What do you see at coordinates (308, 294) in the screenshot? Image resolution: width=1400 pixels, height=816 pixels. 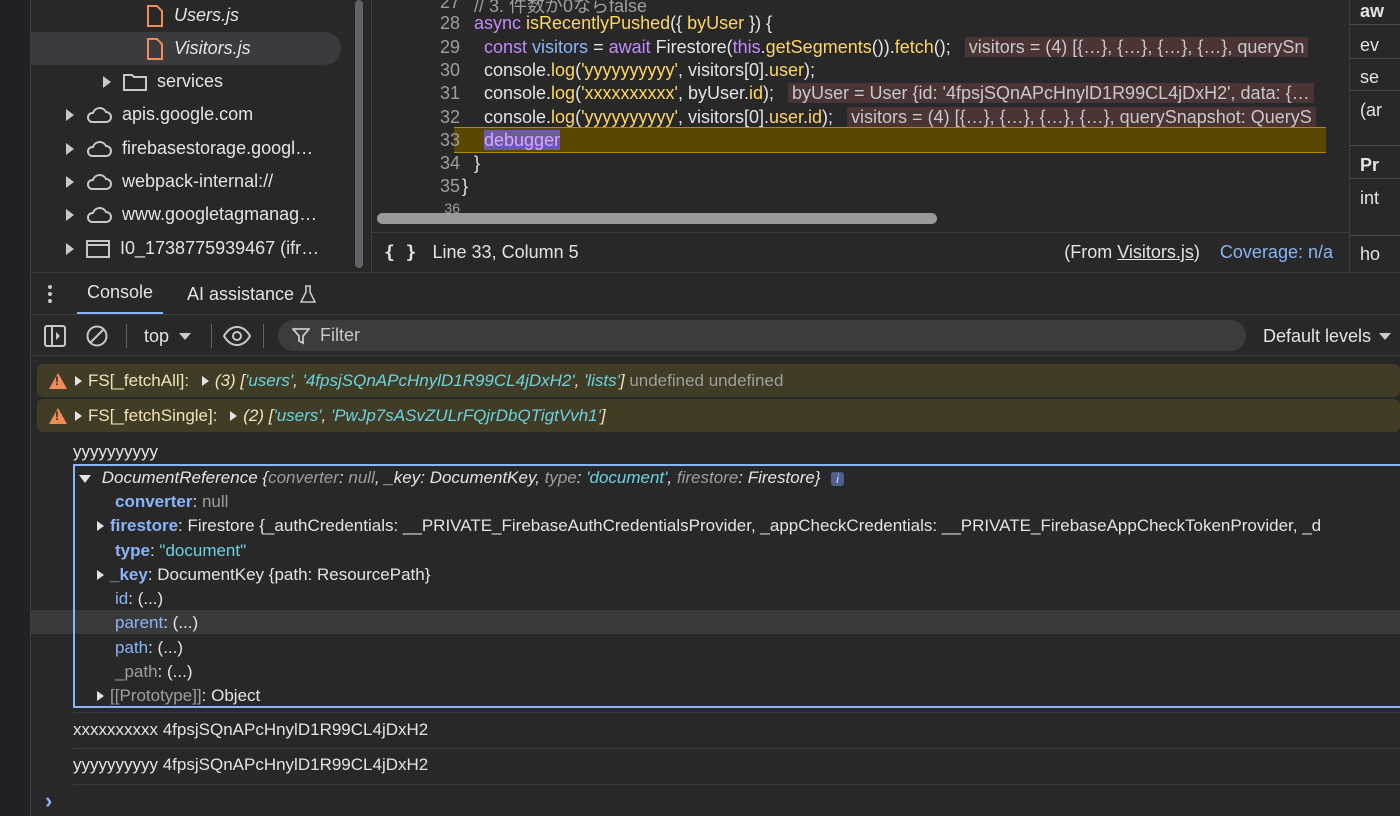 I see `flask-icon` at bounding box center [308, 294].